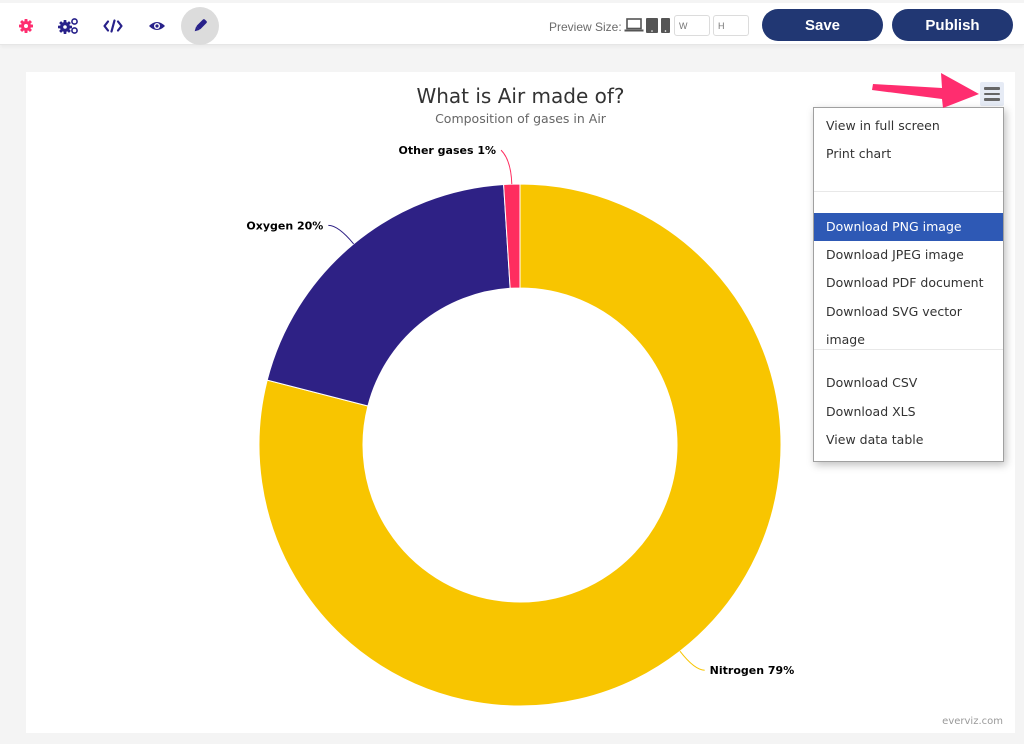  What do you see at coordinates (388, 295) in the screenshot?
I see `slice-oxygen` at bounding box center [388, 295].